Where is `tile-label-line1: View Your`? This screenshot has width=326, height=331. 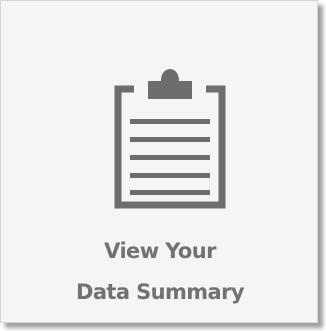 tile-label-line1: View Your is located at coordinates (160, 251).